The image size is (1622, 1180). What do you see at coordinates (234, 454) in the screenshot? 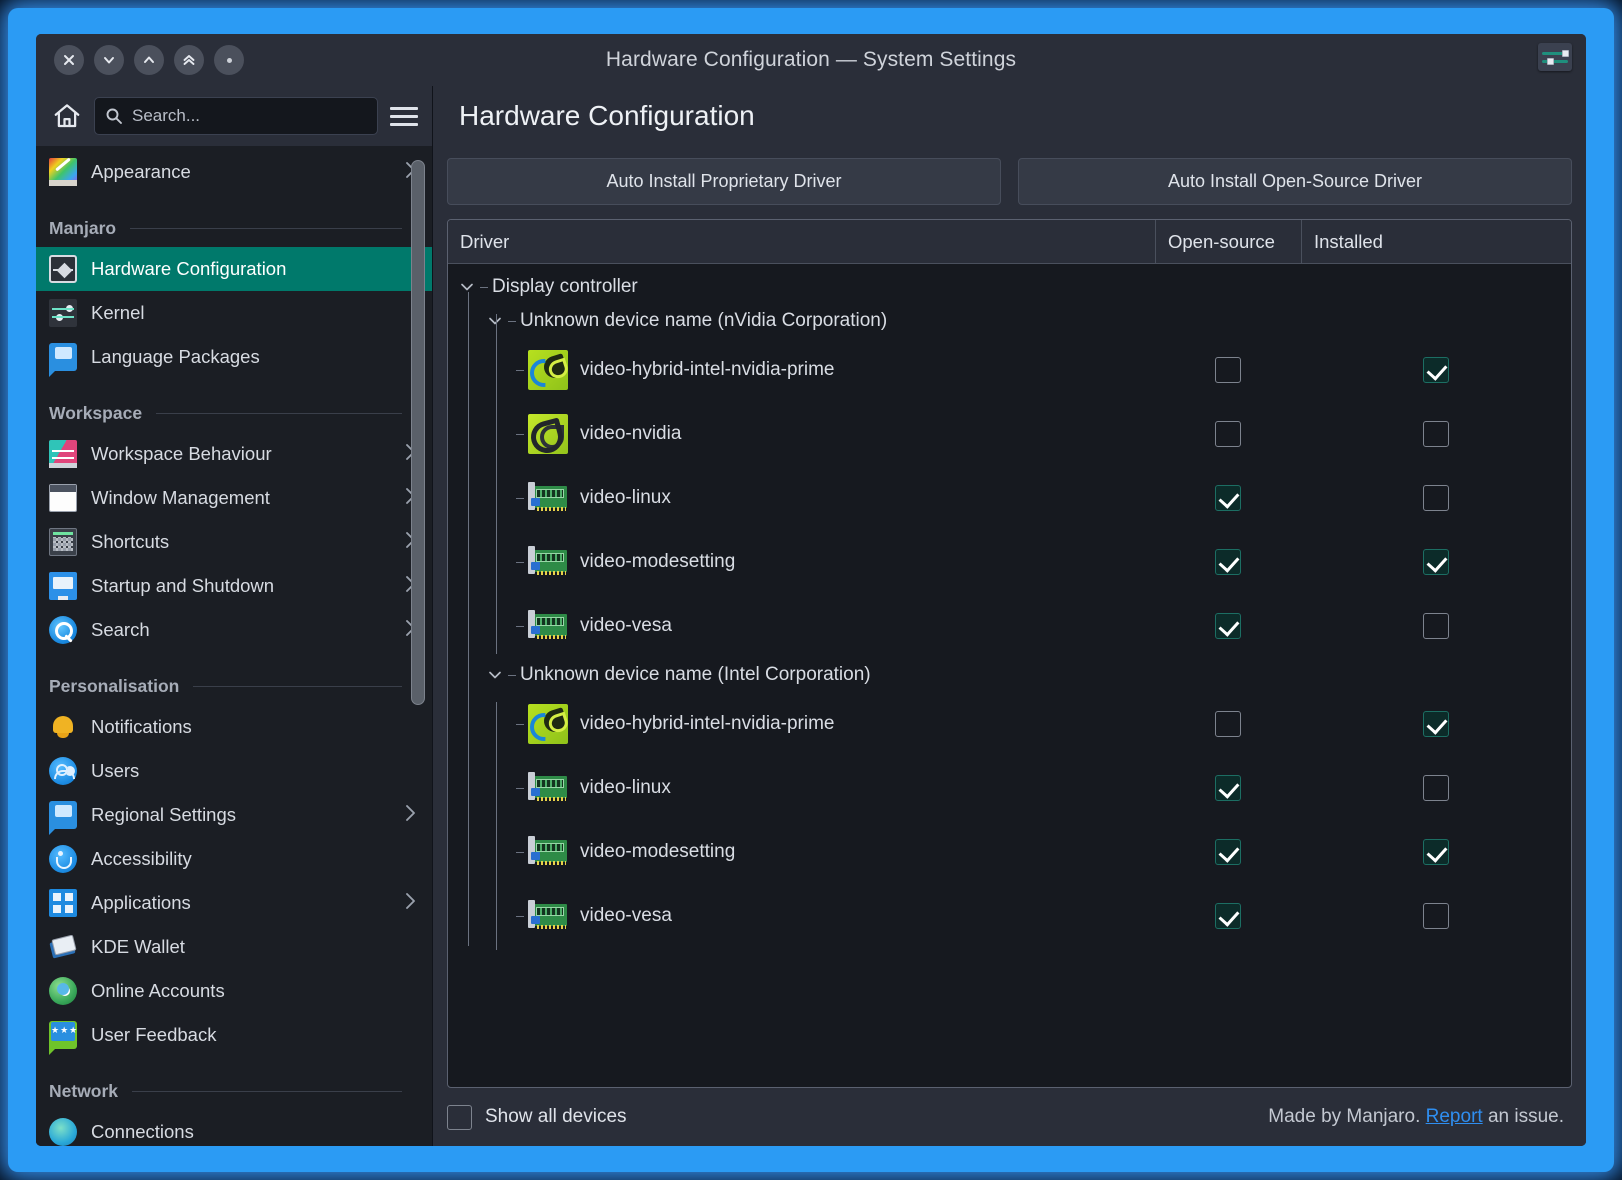
I see `sidebar-item-workspace-behaviour: Workspace Behaviour` at bounding box center [234, 454].